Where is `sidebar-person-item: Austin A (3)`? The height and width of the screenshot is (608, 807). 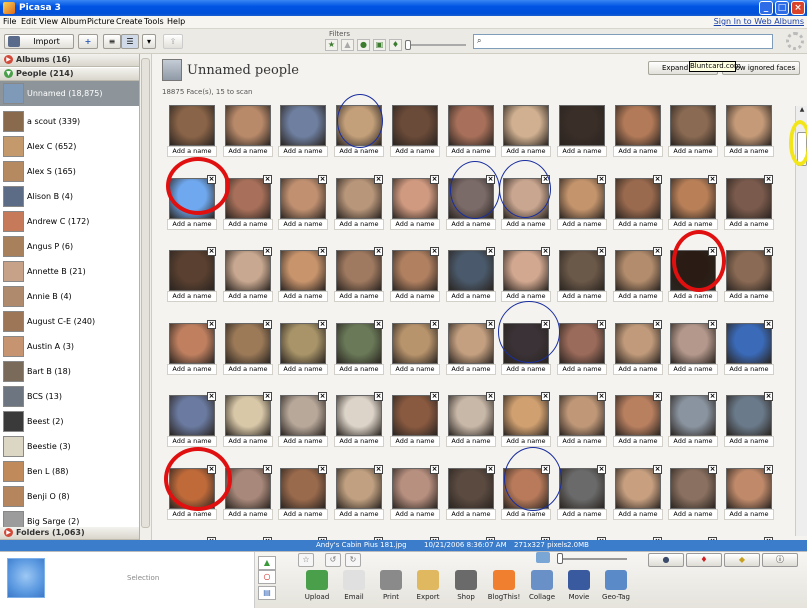
sidebar-person-item: Austin A (3) is located at coordinates (69, 346).